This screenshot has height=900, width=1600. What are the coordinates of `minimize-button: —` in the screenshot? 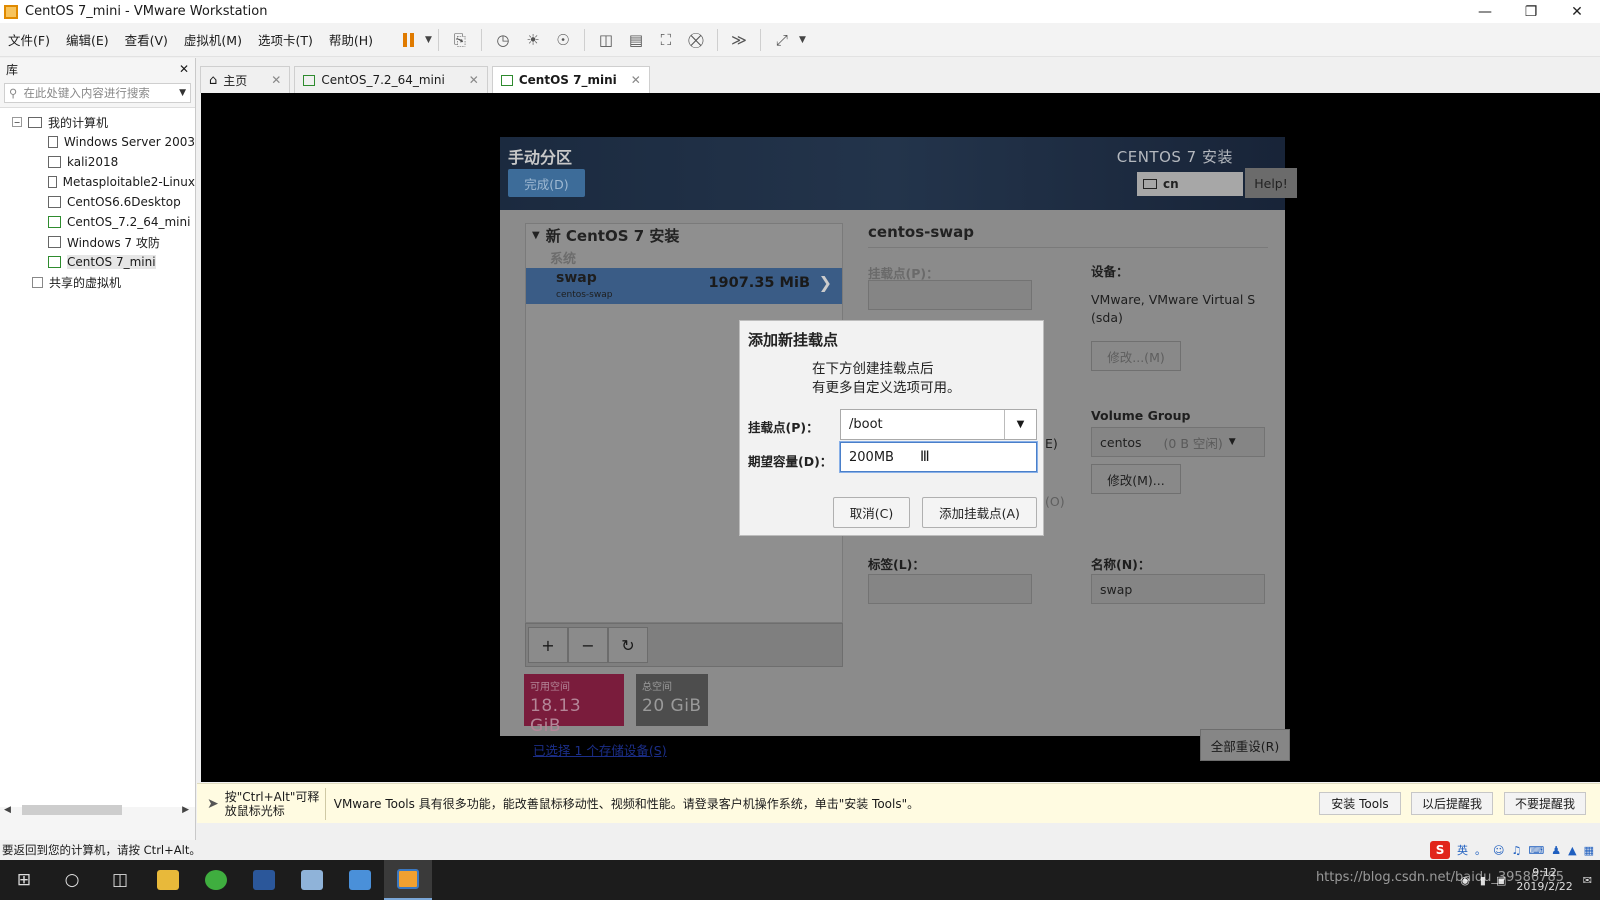 It's located at (1485, 11).